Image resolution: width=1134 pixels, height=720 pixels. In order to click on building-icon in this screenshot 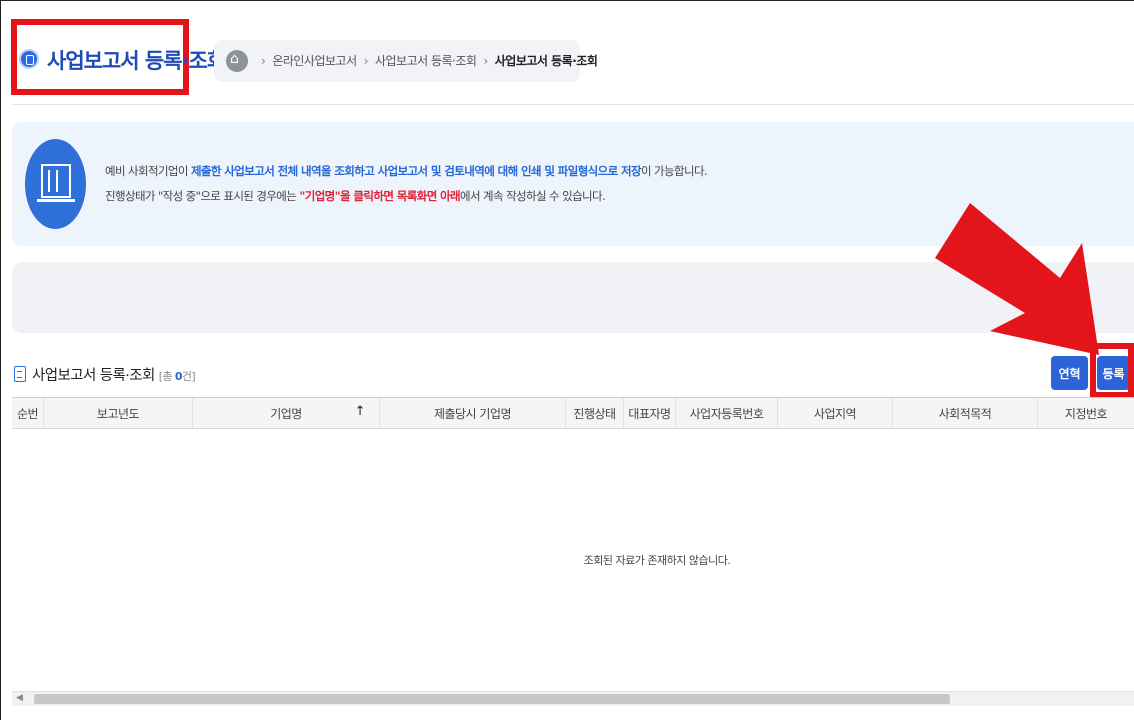, I will do `click(56, 183)`.